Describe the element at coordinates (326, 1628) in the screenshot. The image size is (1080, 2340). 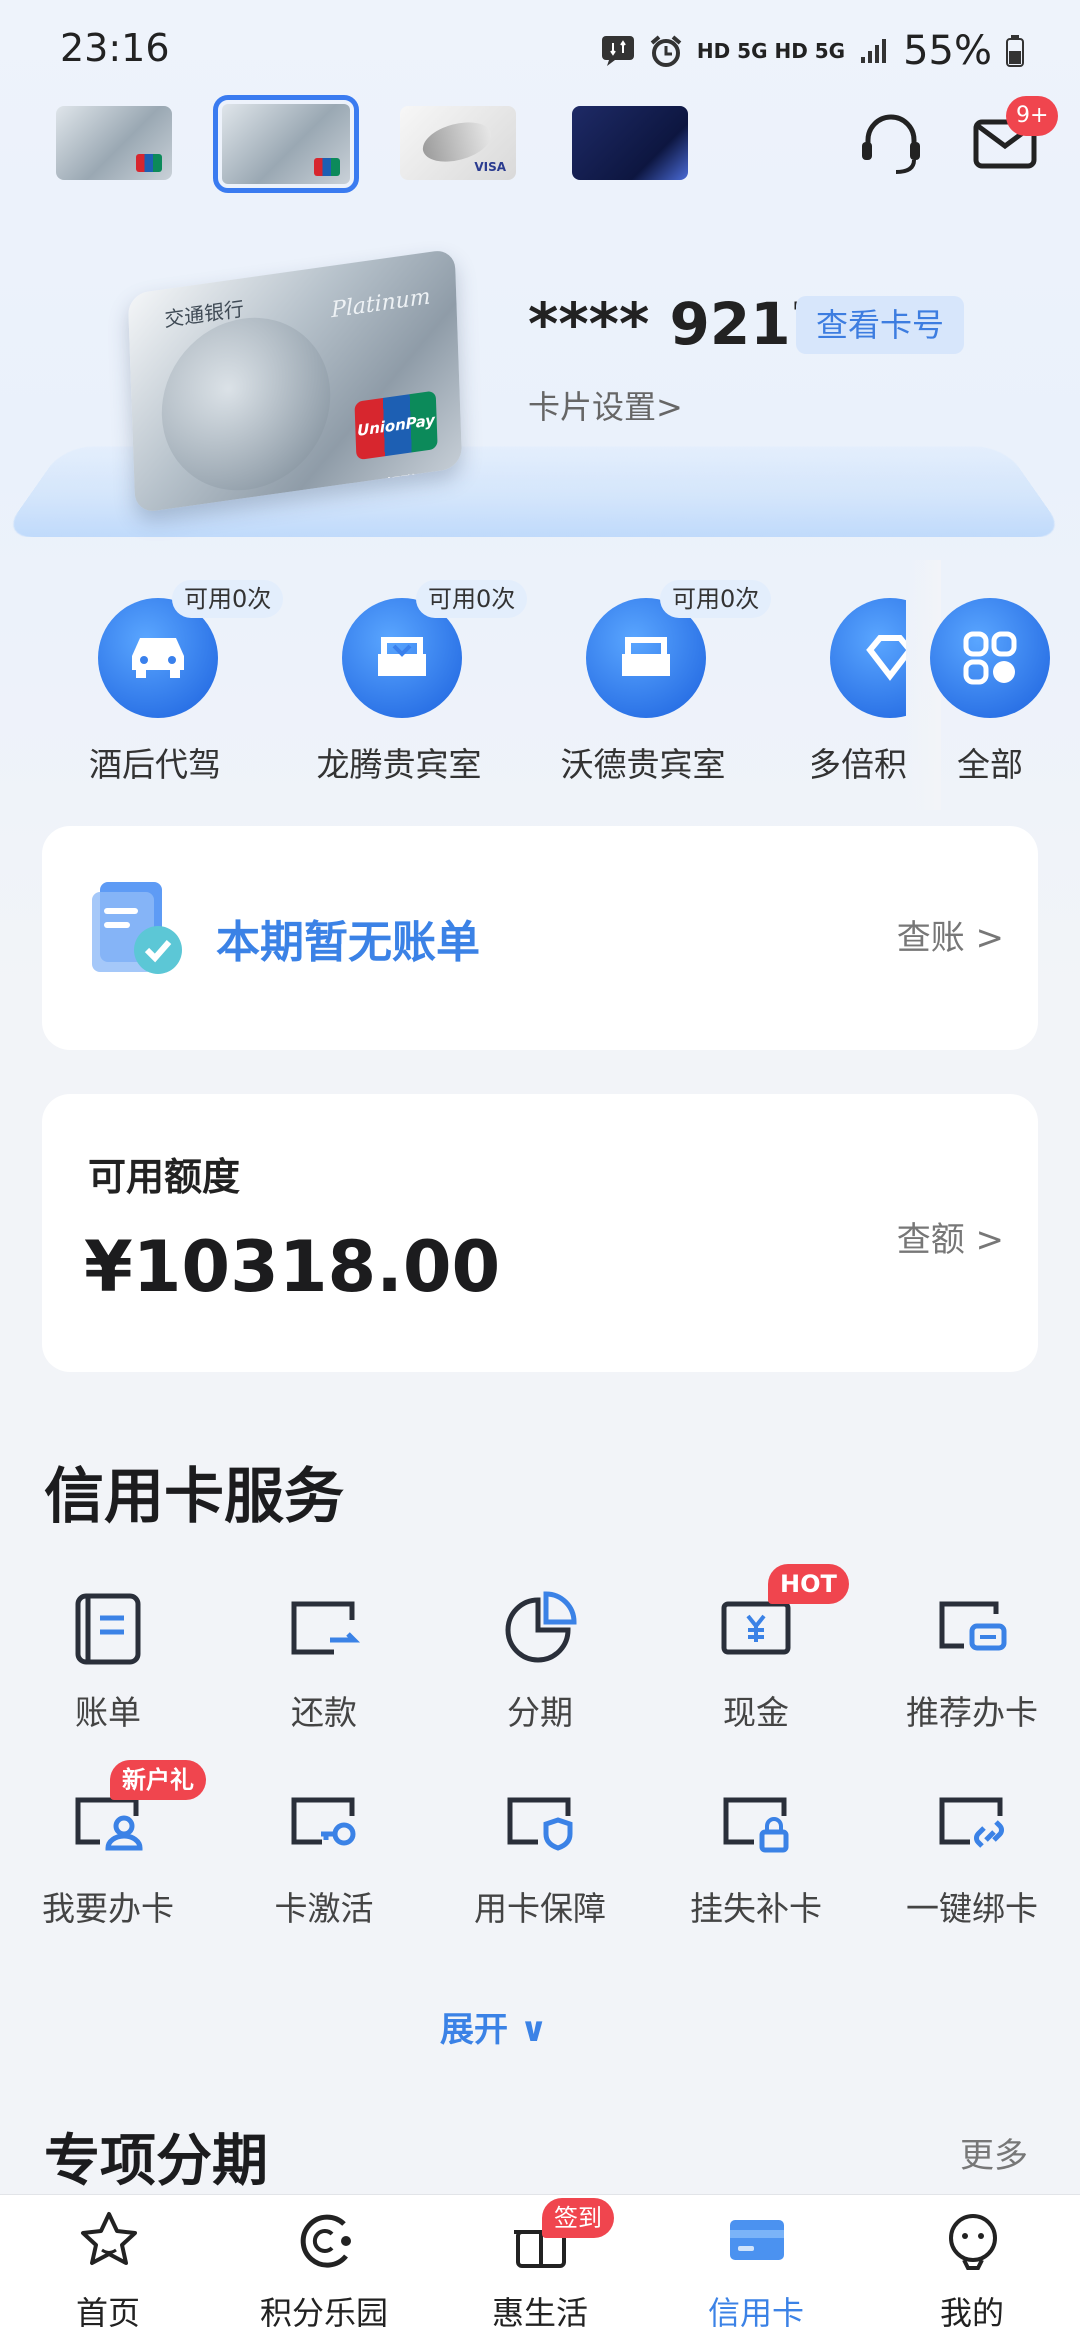
I see `repay-icon` at that location.